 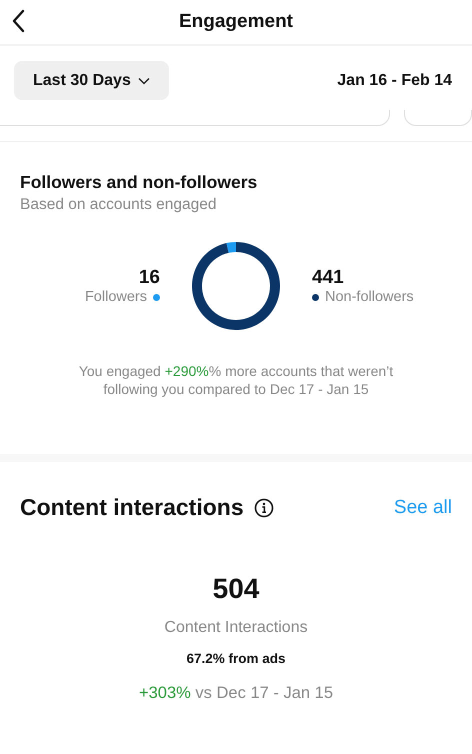 I want to click on change-text: +303% vs Dec 17 - Jan 15, so click(x=236, y=693).